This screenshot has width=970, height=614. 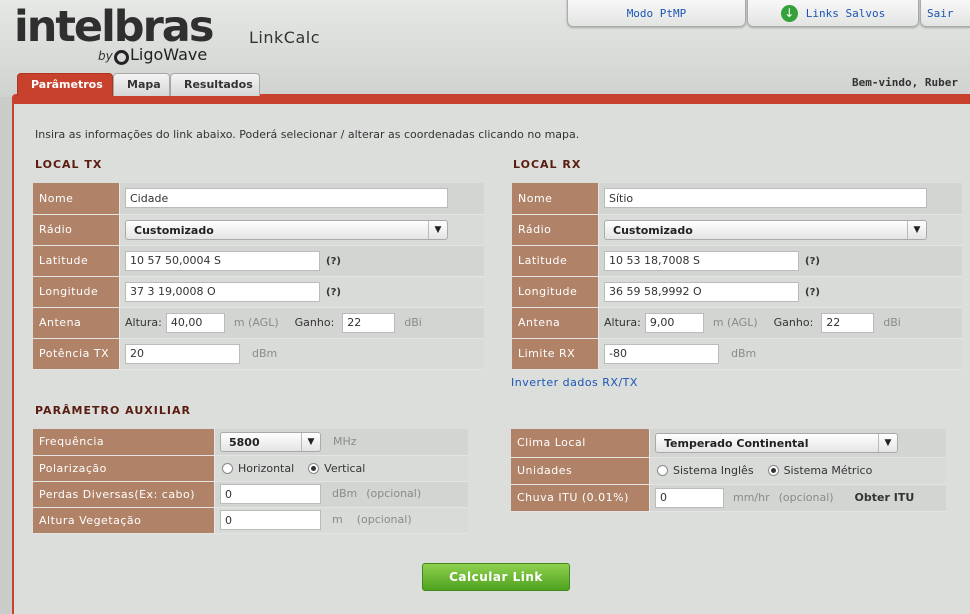 What do you see at coordinates (314, 322) in the screenshot?
I see `tx-gain-label: Ganho:` at bounding box center [314, 322].